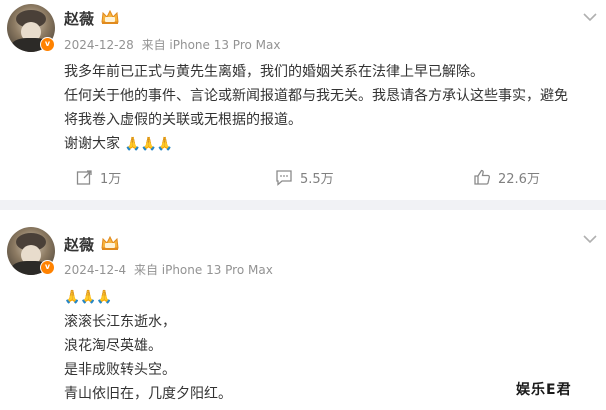 This screenshot has width=606, height=410. Describe the element at coordinates (544, 390) in the screenshot. I see `watermark: 娱乐E君` at that location.